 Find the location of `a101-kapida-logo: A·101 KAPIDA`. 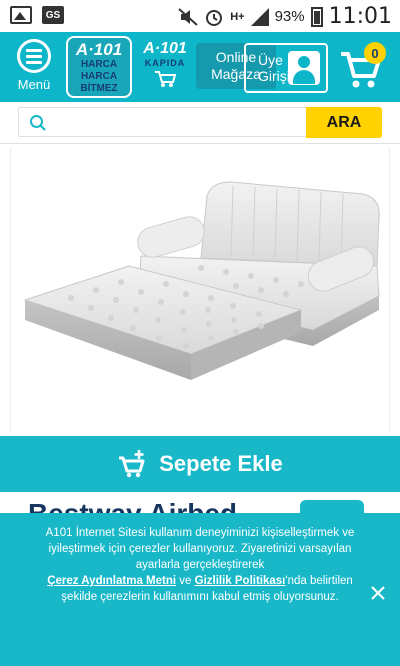

a101-kapida-logo: A·101 KAPIDA is located at coordinates (165, 67).